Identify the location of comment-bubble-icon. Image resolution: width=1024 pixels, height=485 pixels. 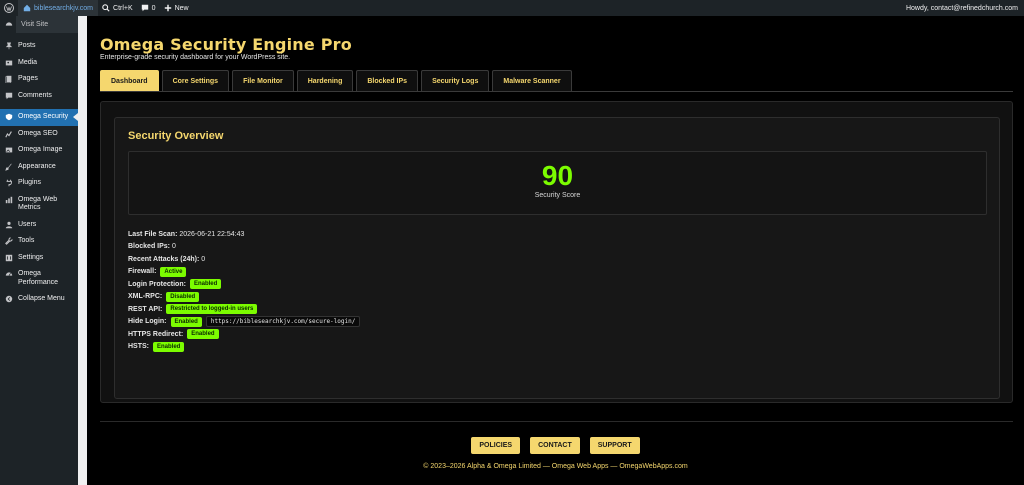
(145, 8).